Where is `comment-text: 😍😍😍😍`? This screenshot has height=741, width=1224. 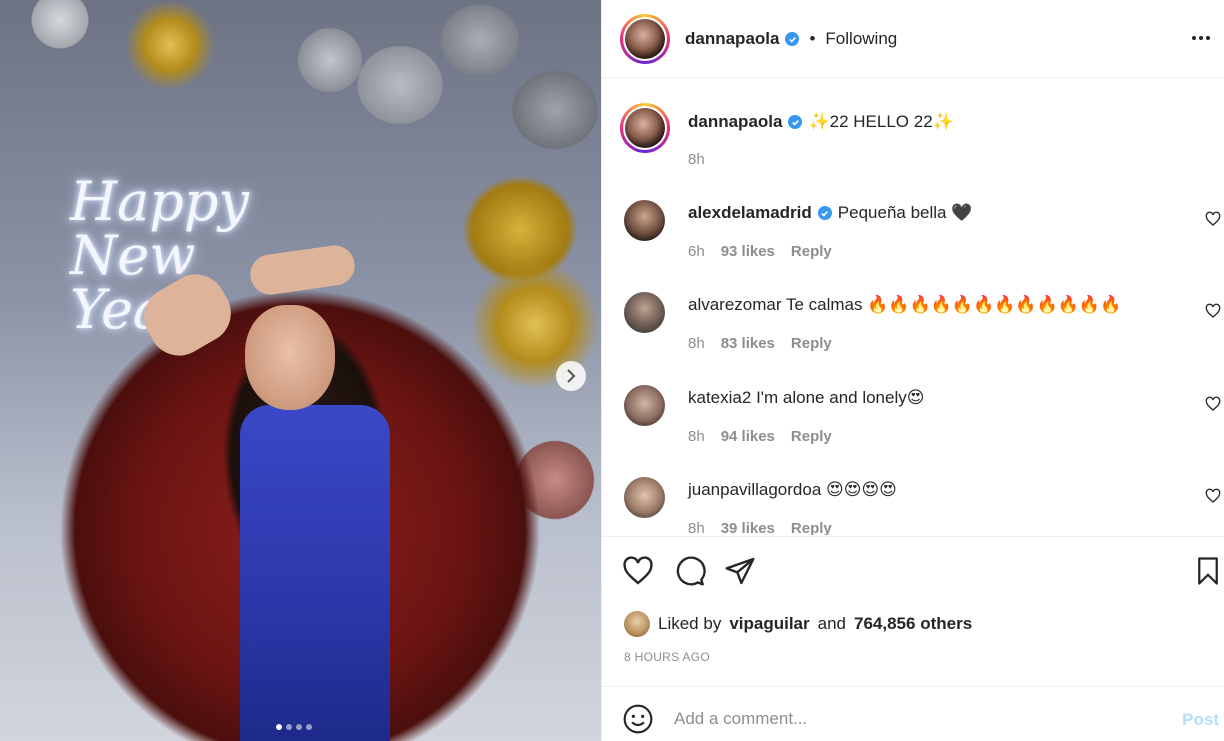 comment-text: 😍😍😍😍 is located at coordinates (861, 489).